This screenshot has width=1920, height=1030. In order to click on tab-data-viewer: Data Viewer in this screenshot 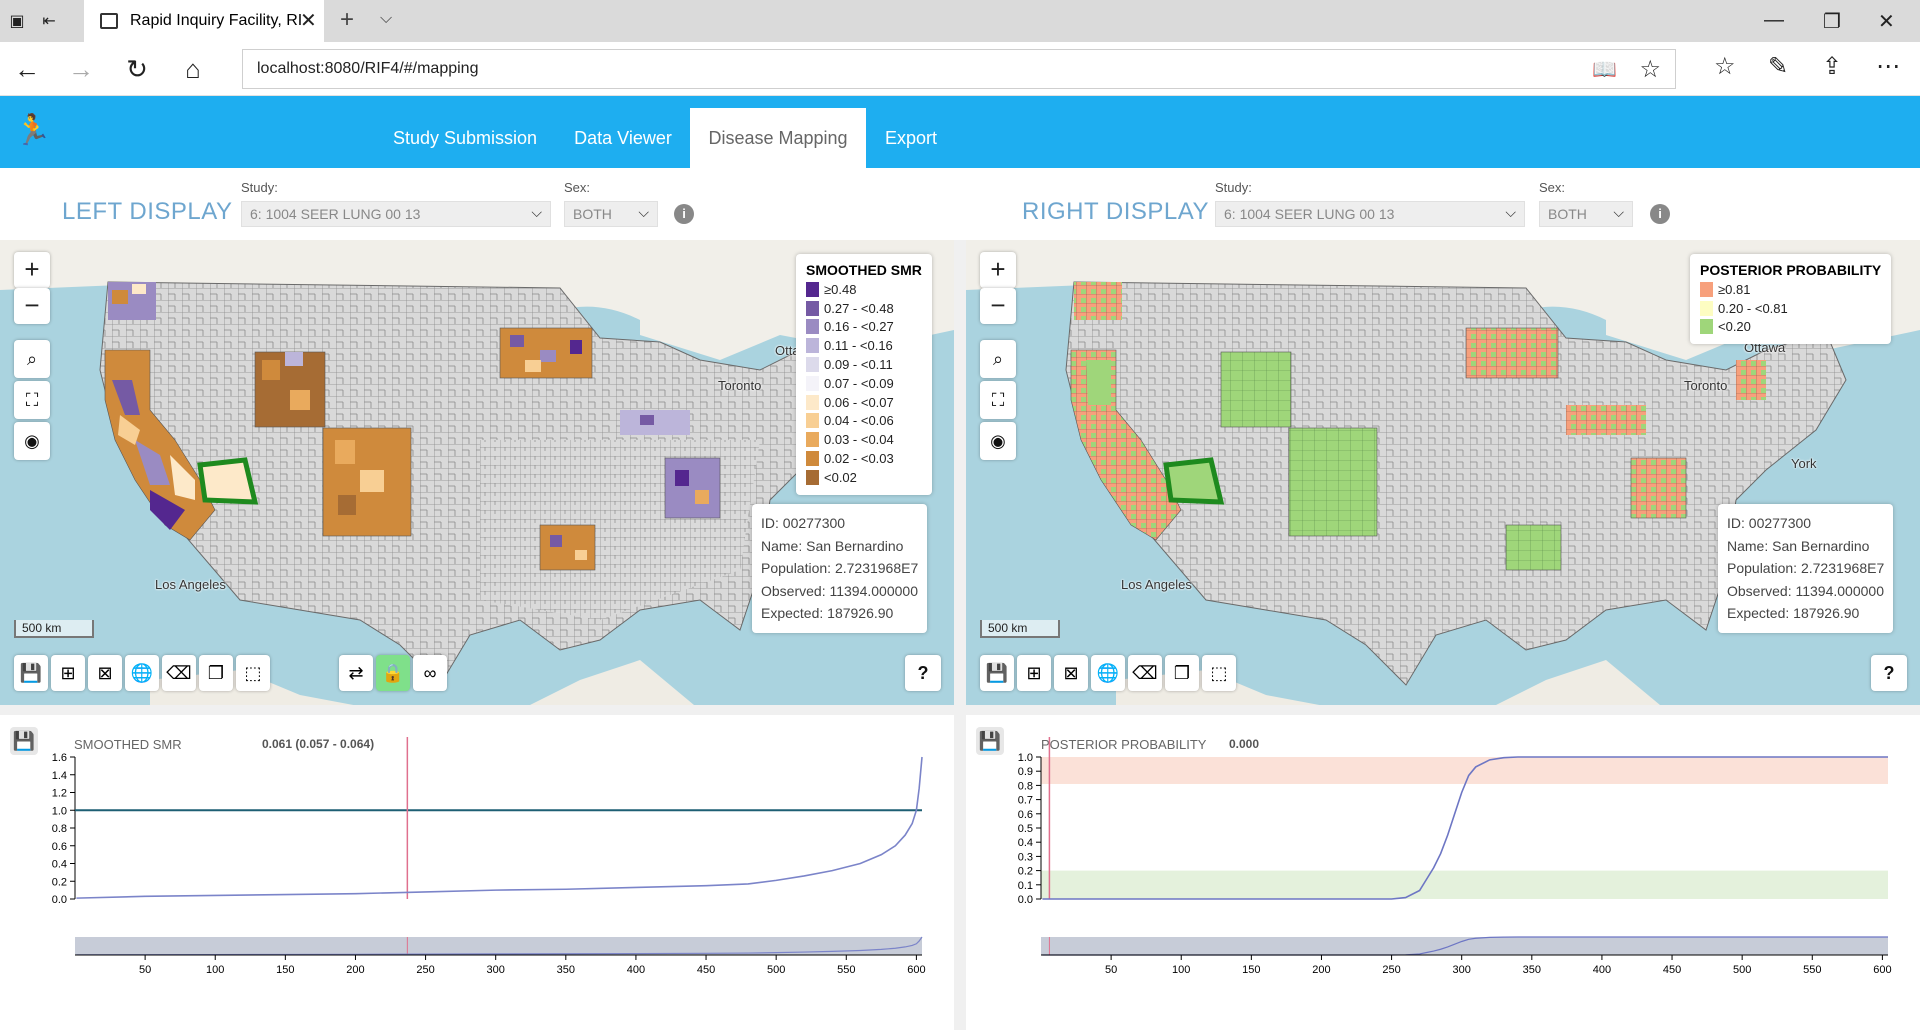, I will do `click(623, 132)`.